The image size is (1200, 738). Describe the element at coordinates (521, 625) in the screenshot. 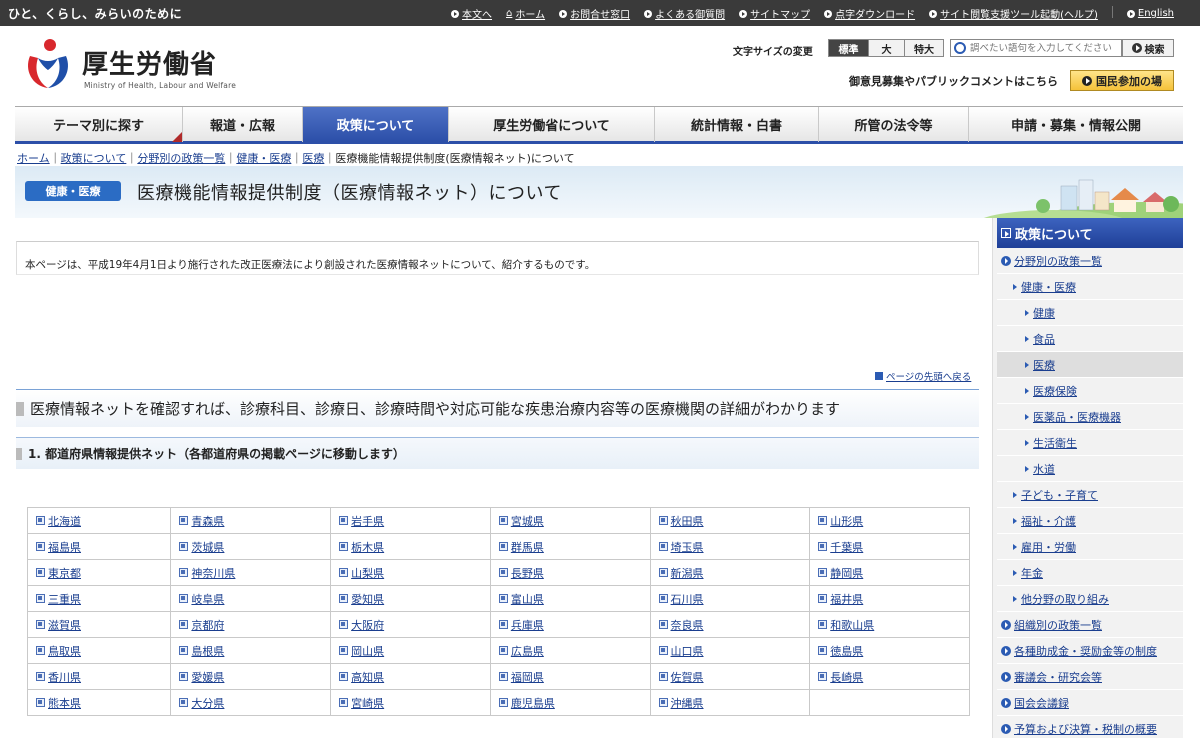

I see `prefecture-link: 兵庫県` at that location.